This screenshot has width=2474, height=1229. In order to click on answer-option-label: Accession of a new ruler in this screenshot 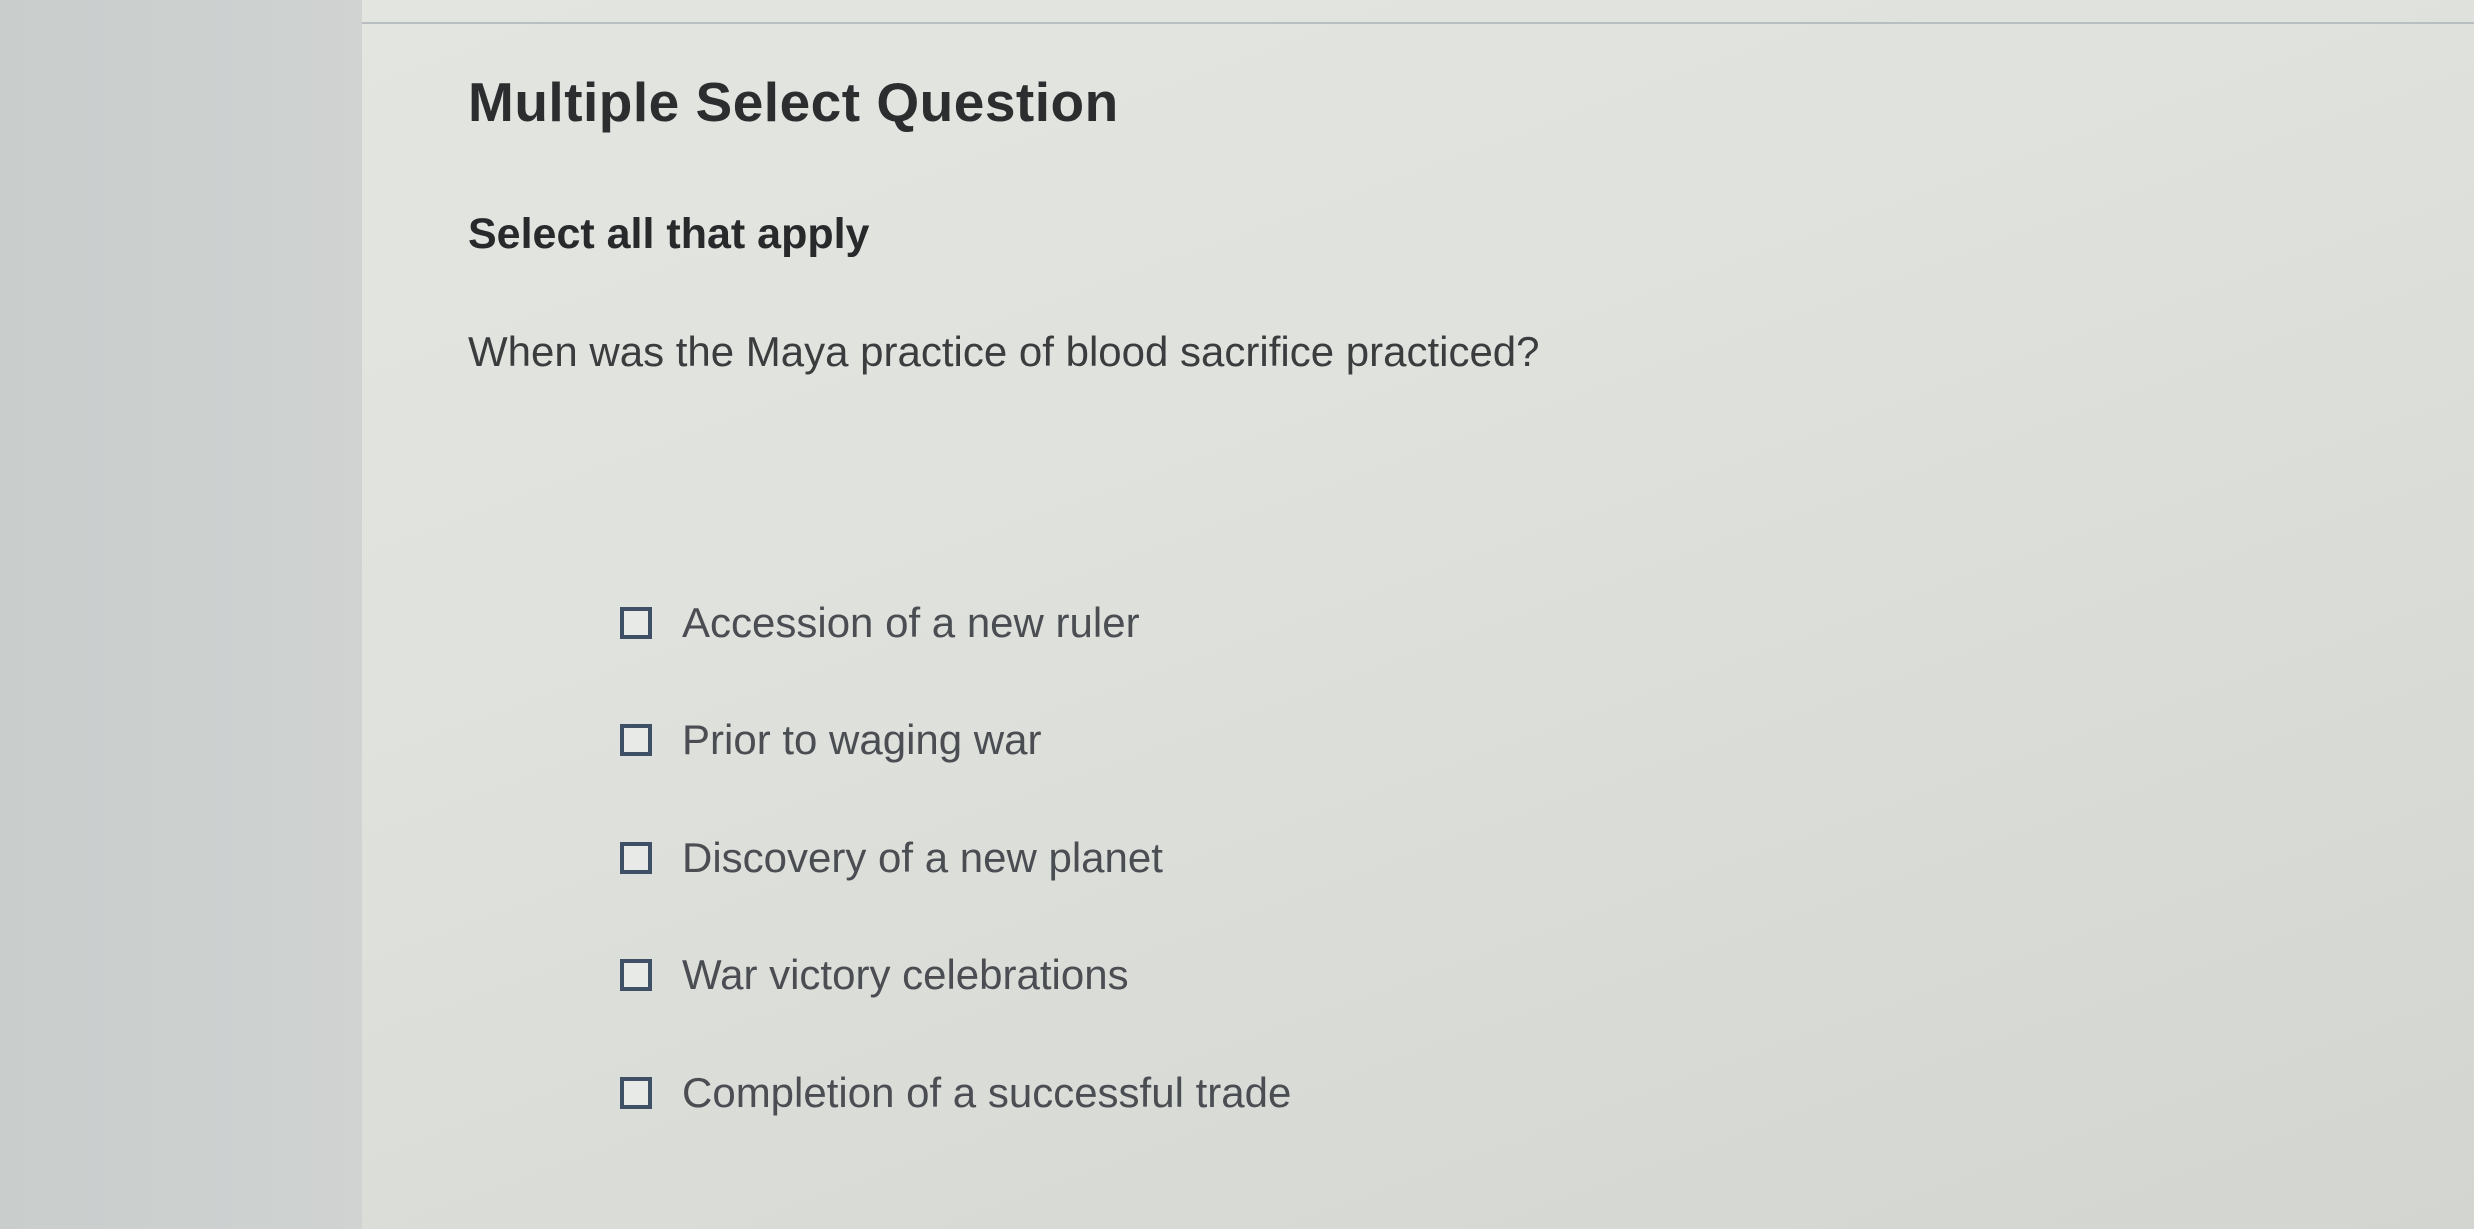, I will do `click(911, 623)`.